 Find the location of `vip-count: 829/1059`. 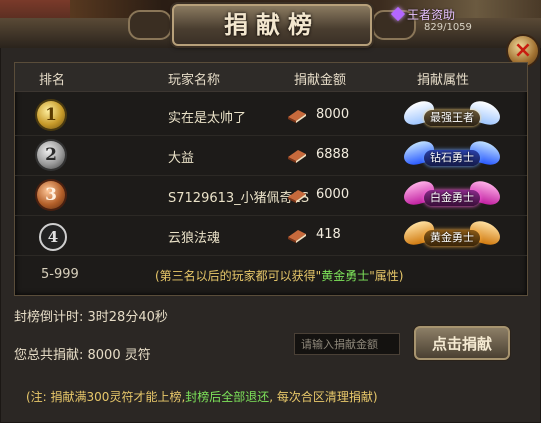

vip-count: 829/1059 is located at coordinates (448, 27).